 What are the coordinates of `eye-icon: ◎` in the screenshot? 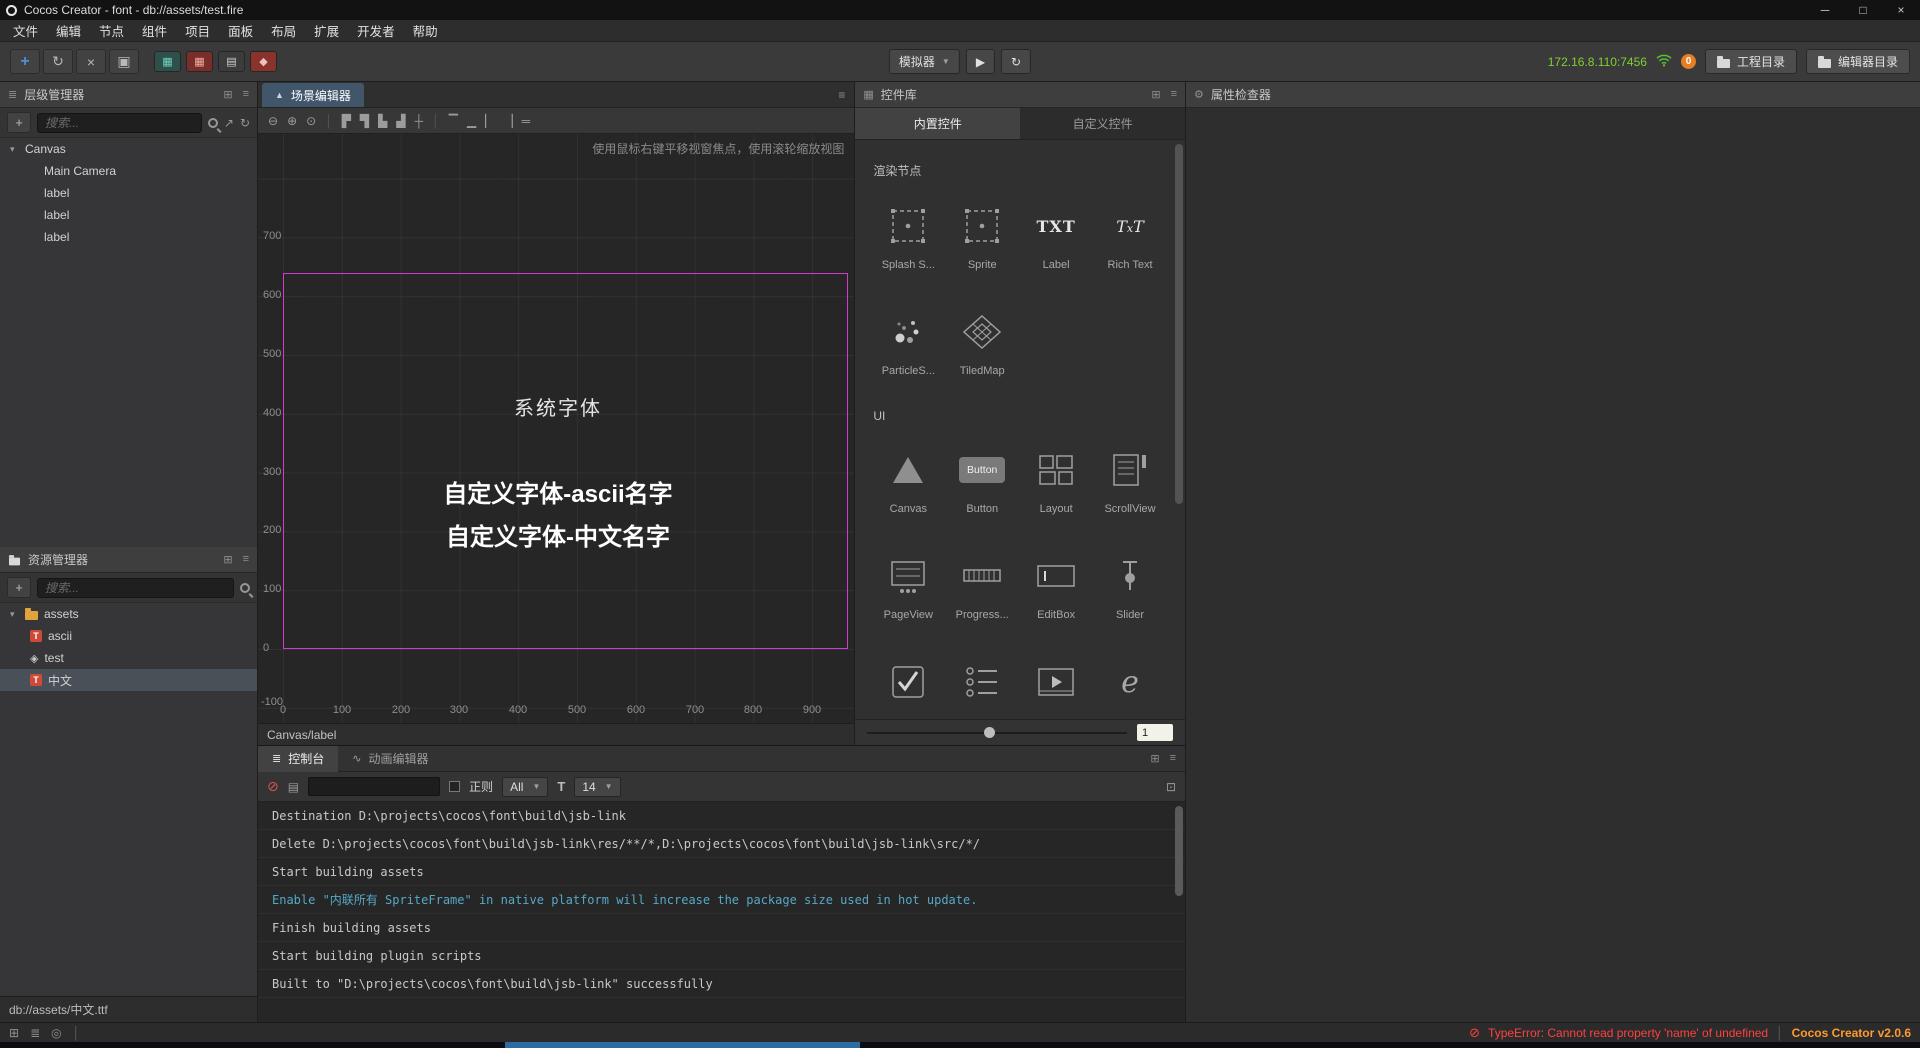 It's located at (56, 1033).